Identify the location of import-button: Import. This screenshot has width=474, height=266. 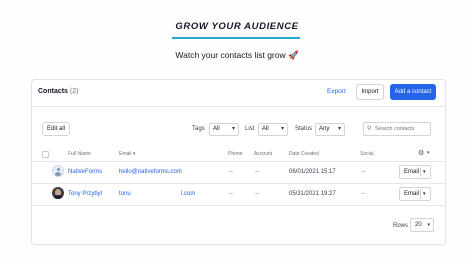
(370, 92).